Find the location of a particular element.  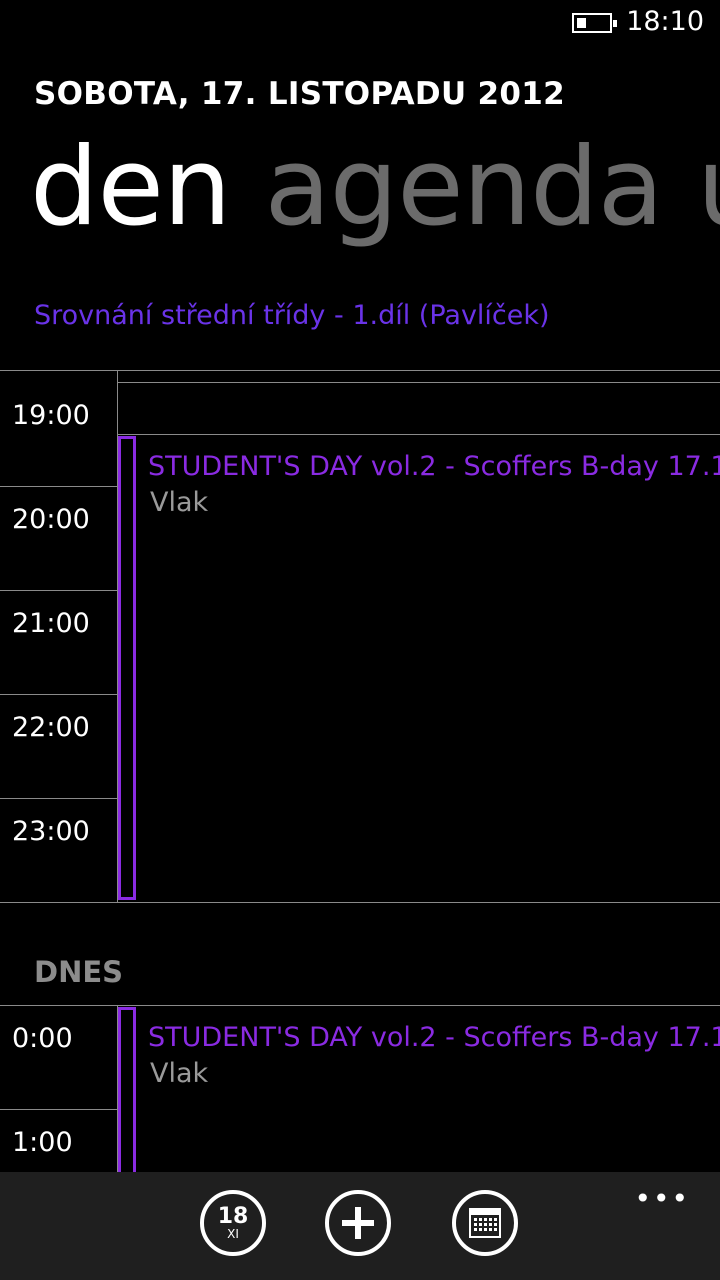

pivot-header: den agenda úk is located at coordinates (375, 188).